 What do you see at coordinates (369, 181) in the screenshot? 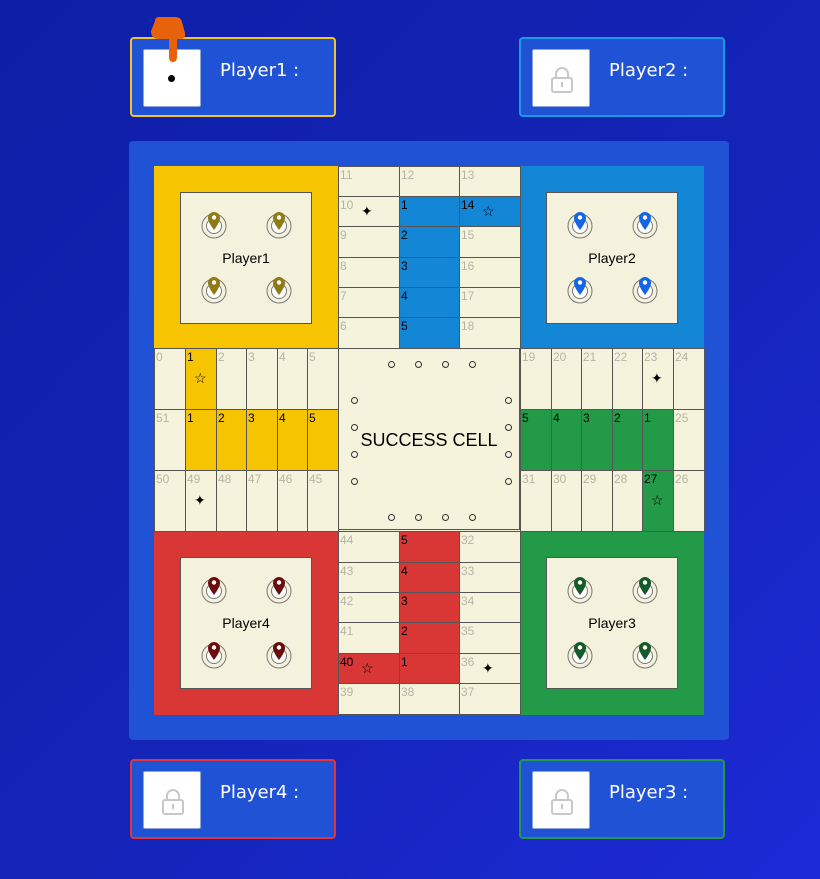
I see `board-cell: 11` at bounding box center [369, 181].